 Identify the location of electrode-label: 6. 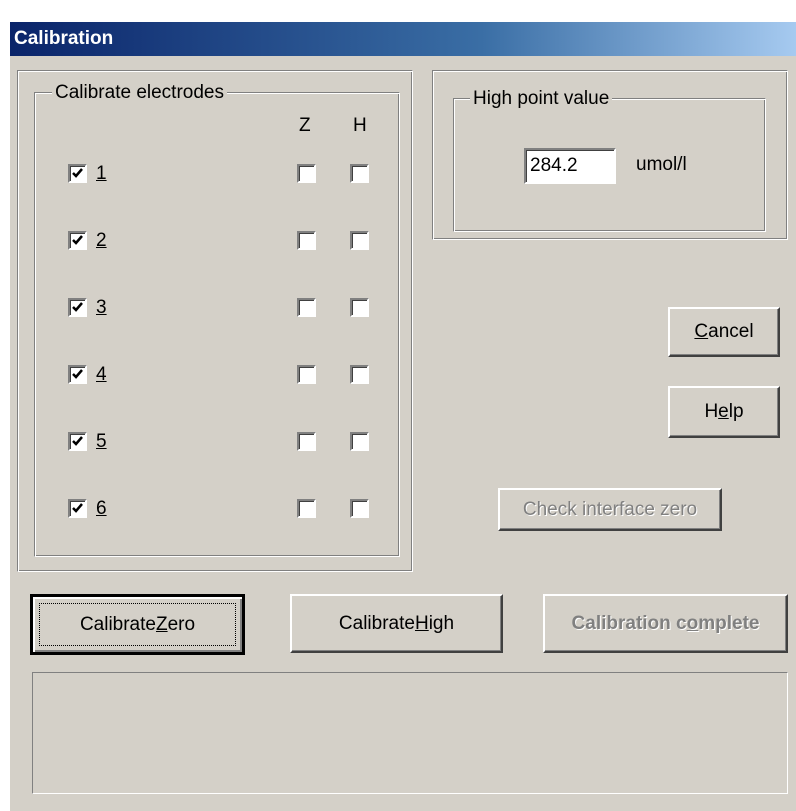
(101, 508).